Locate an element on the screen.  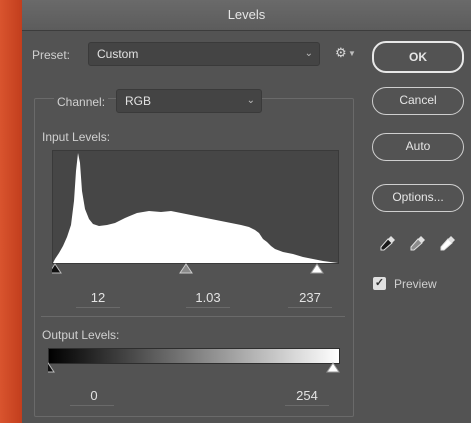
output-black-slider-handle is located at coordinates (49, 368).